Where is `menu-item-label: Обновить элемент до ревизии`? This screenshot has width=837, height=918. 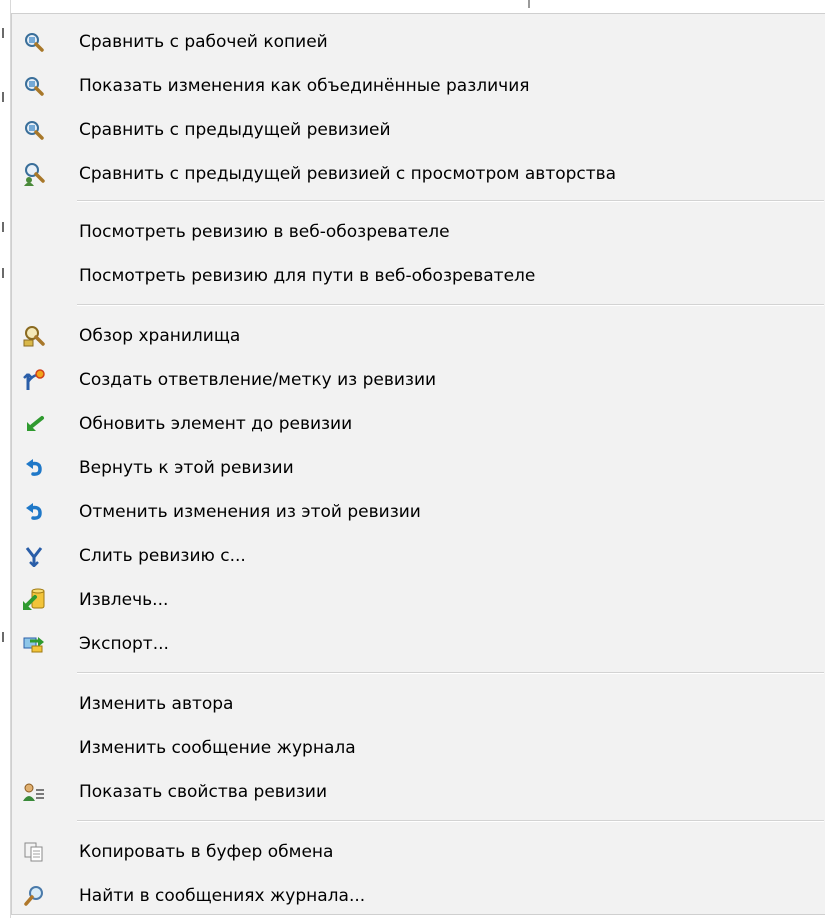 menu-item-label: Обновить элемент до ревизии is located at coordinates (216, 424).